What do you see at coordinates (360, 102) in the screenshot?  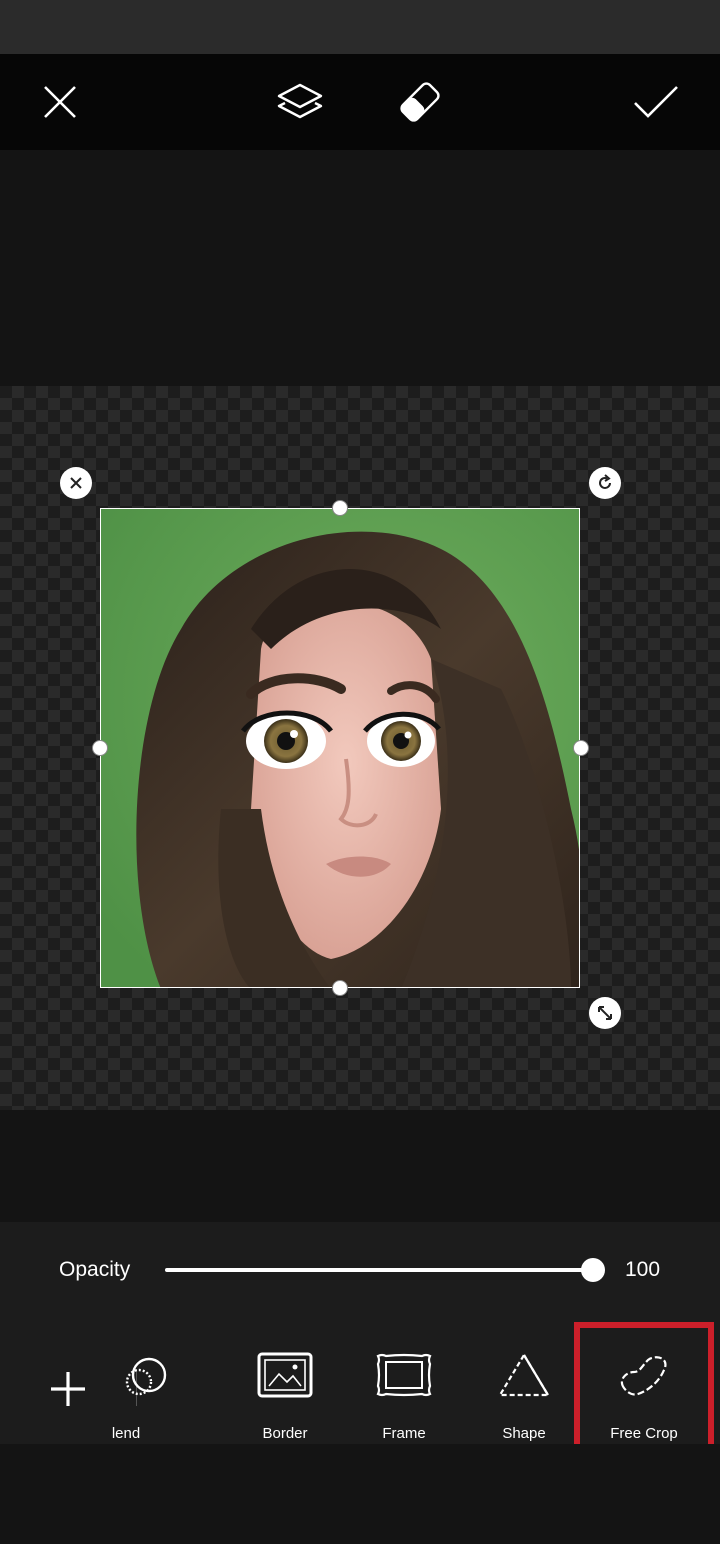 I see `top-toolbar` at bounding box center [360, 102].